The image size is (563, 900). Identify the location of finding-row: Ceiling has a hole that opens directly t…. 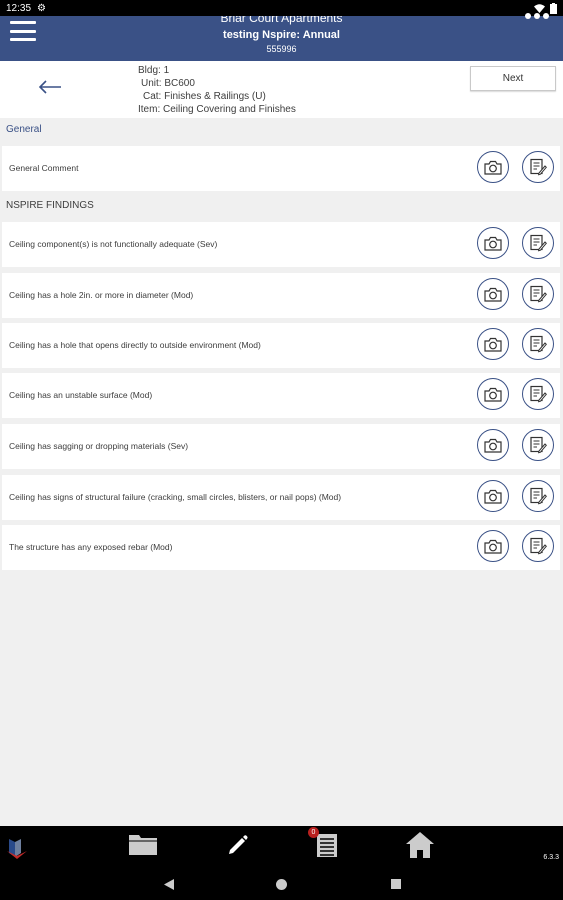
(281, 345).